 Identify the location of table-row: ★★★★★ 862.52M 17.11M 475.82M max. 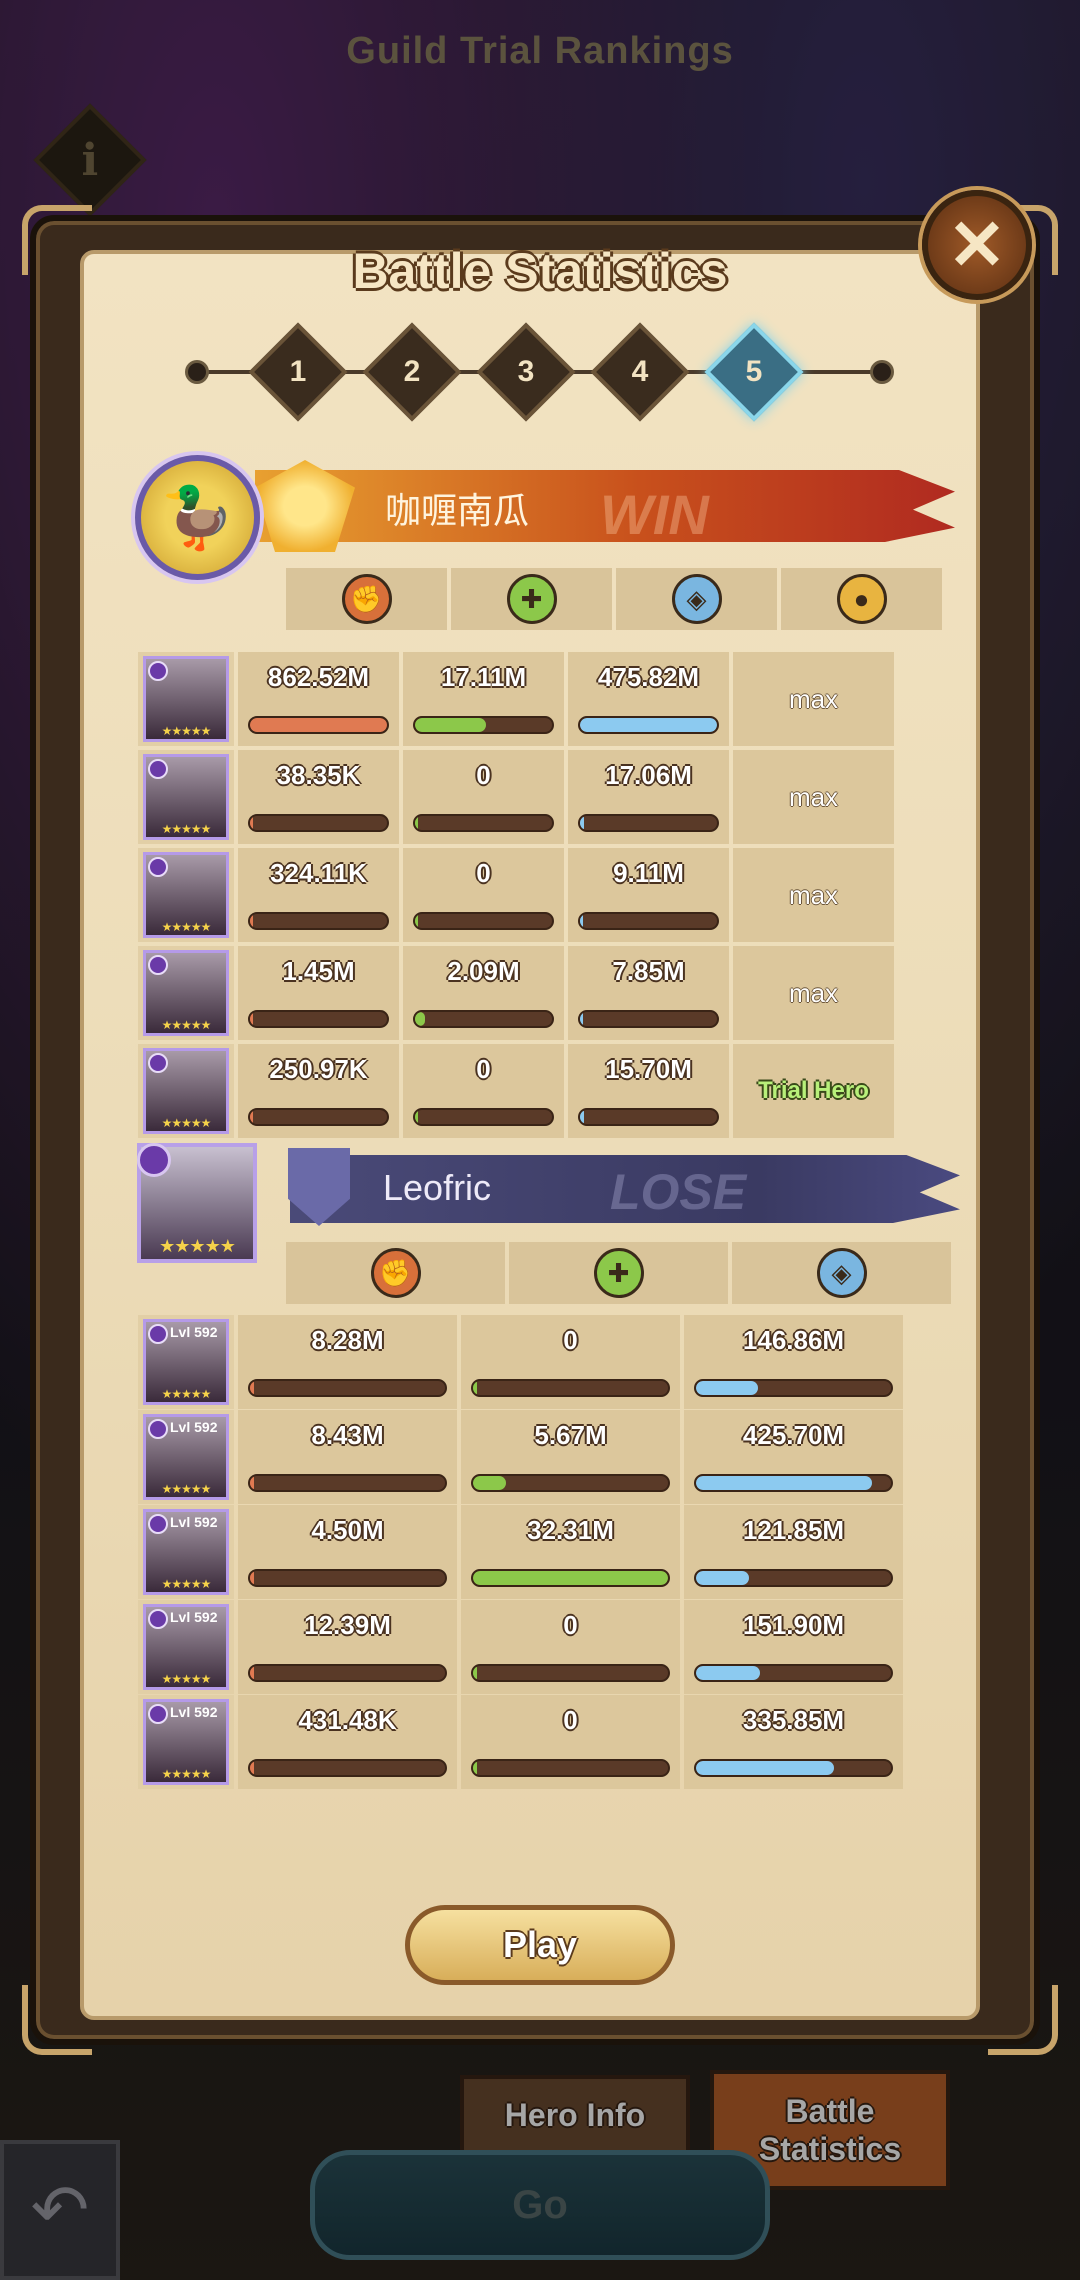
(516, 699).